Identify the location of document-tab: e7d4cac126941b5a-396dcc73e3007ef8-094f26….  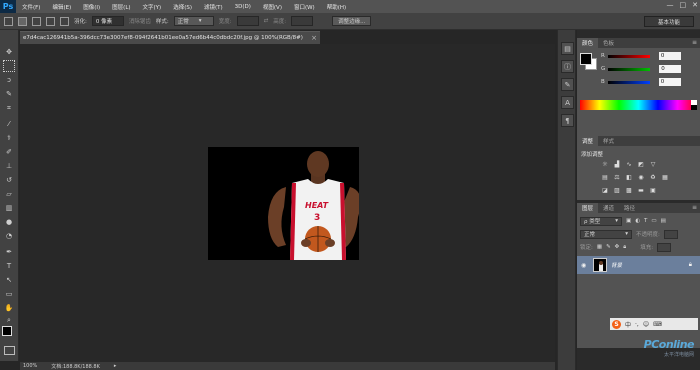
(170, 37).